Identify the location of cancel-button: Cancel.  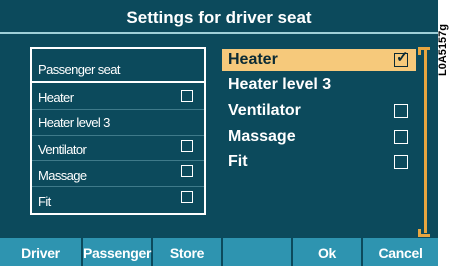
(400, 252).